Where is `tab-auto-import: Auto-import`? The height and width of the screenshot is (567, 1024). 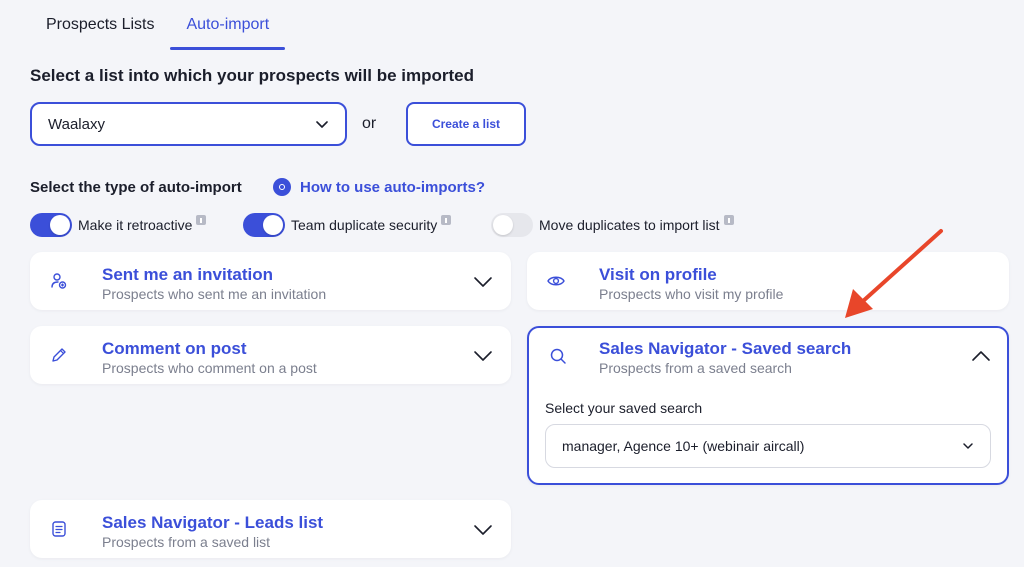 tab-auto-import: Auto-import is located at coordinates (227, 25).